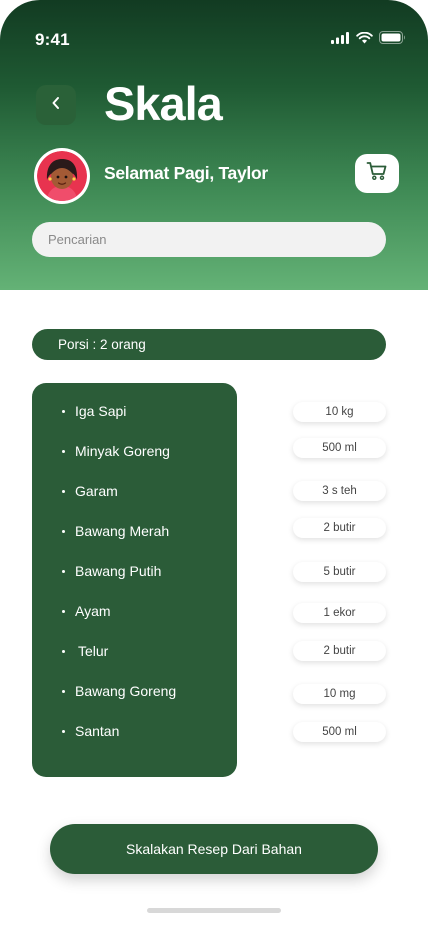 This screenshot has width=428, height=926. I want to click on quantity-field: 10 mg, so click(339, 694).